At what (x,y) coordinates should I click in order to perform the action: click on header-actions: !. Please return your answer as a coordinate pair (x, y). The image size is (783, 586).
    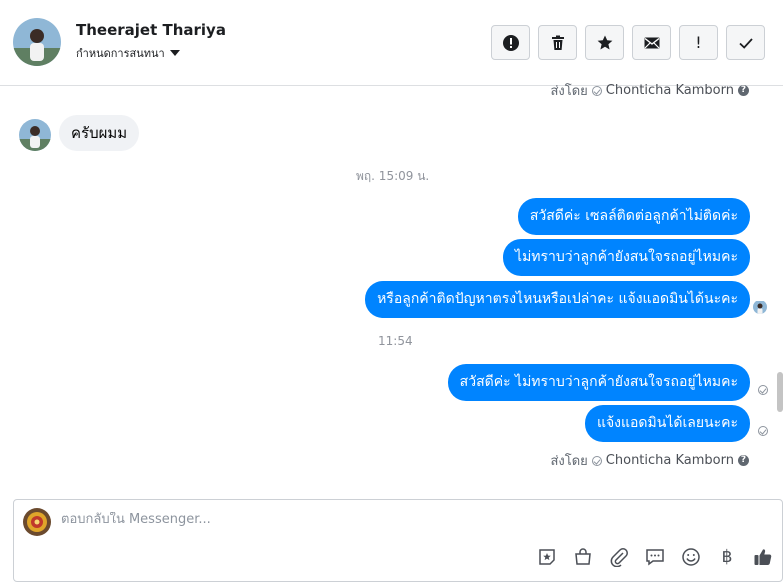
    Looking at the image, I should click on (628, 42).